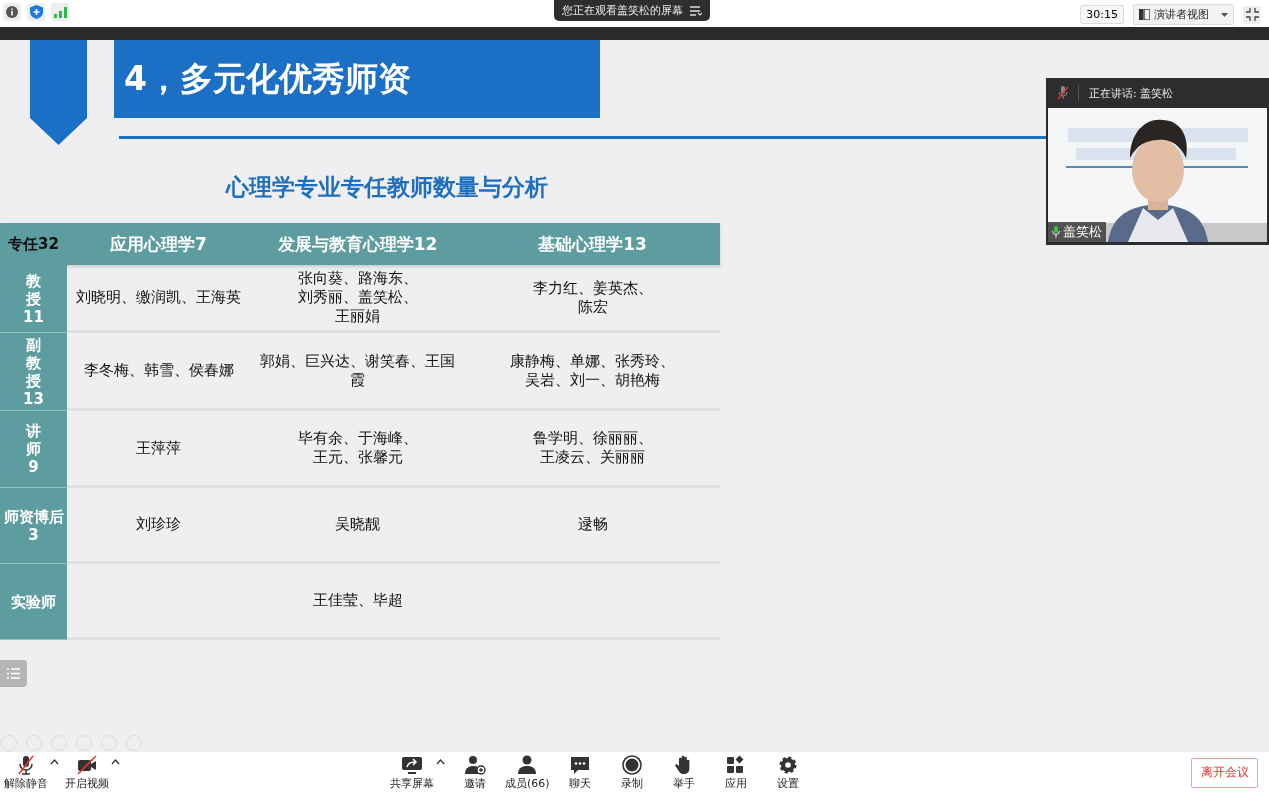 The image size is (1269, 793). I want to click on table-cell: 王萍萍, so click(158, 448).